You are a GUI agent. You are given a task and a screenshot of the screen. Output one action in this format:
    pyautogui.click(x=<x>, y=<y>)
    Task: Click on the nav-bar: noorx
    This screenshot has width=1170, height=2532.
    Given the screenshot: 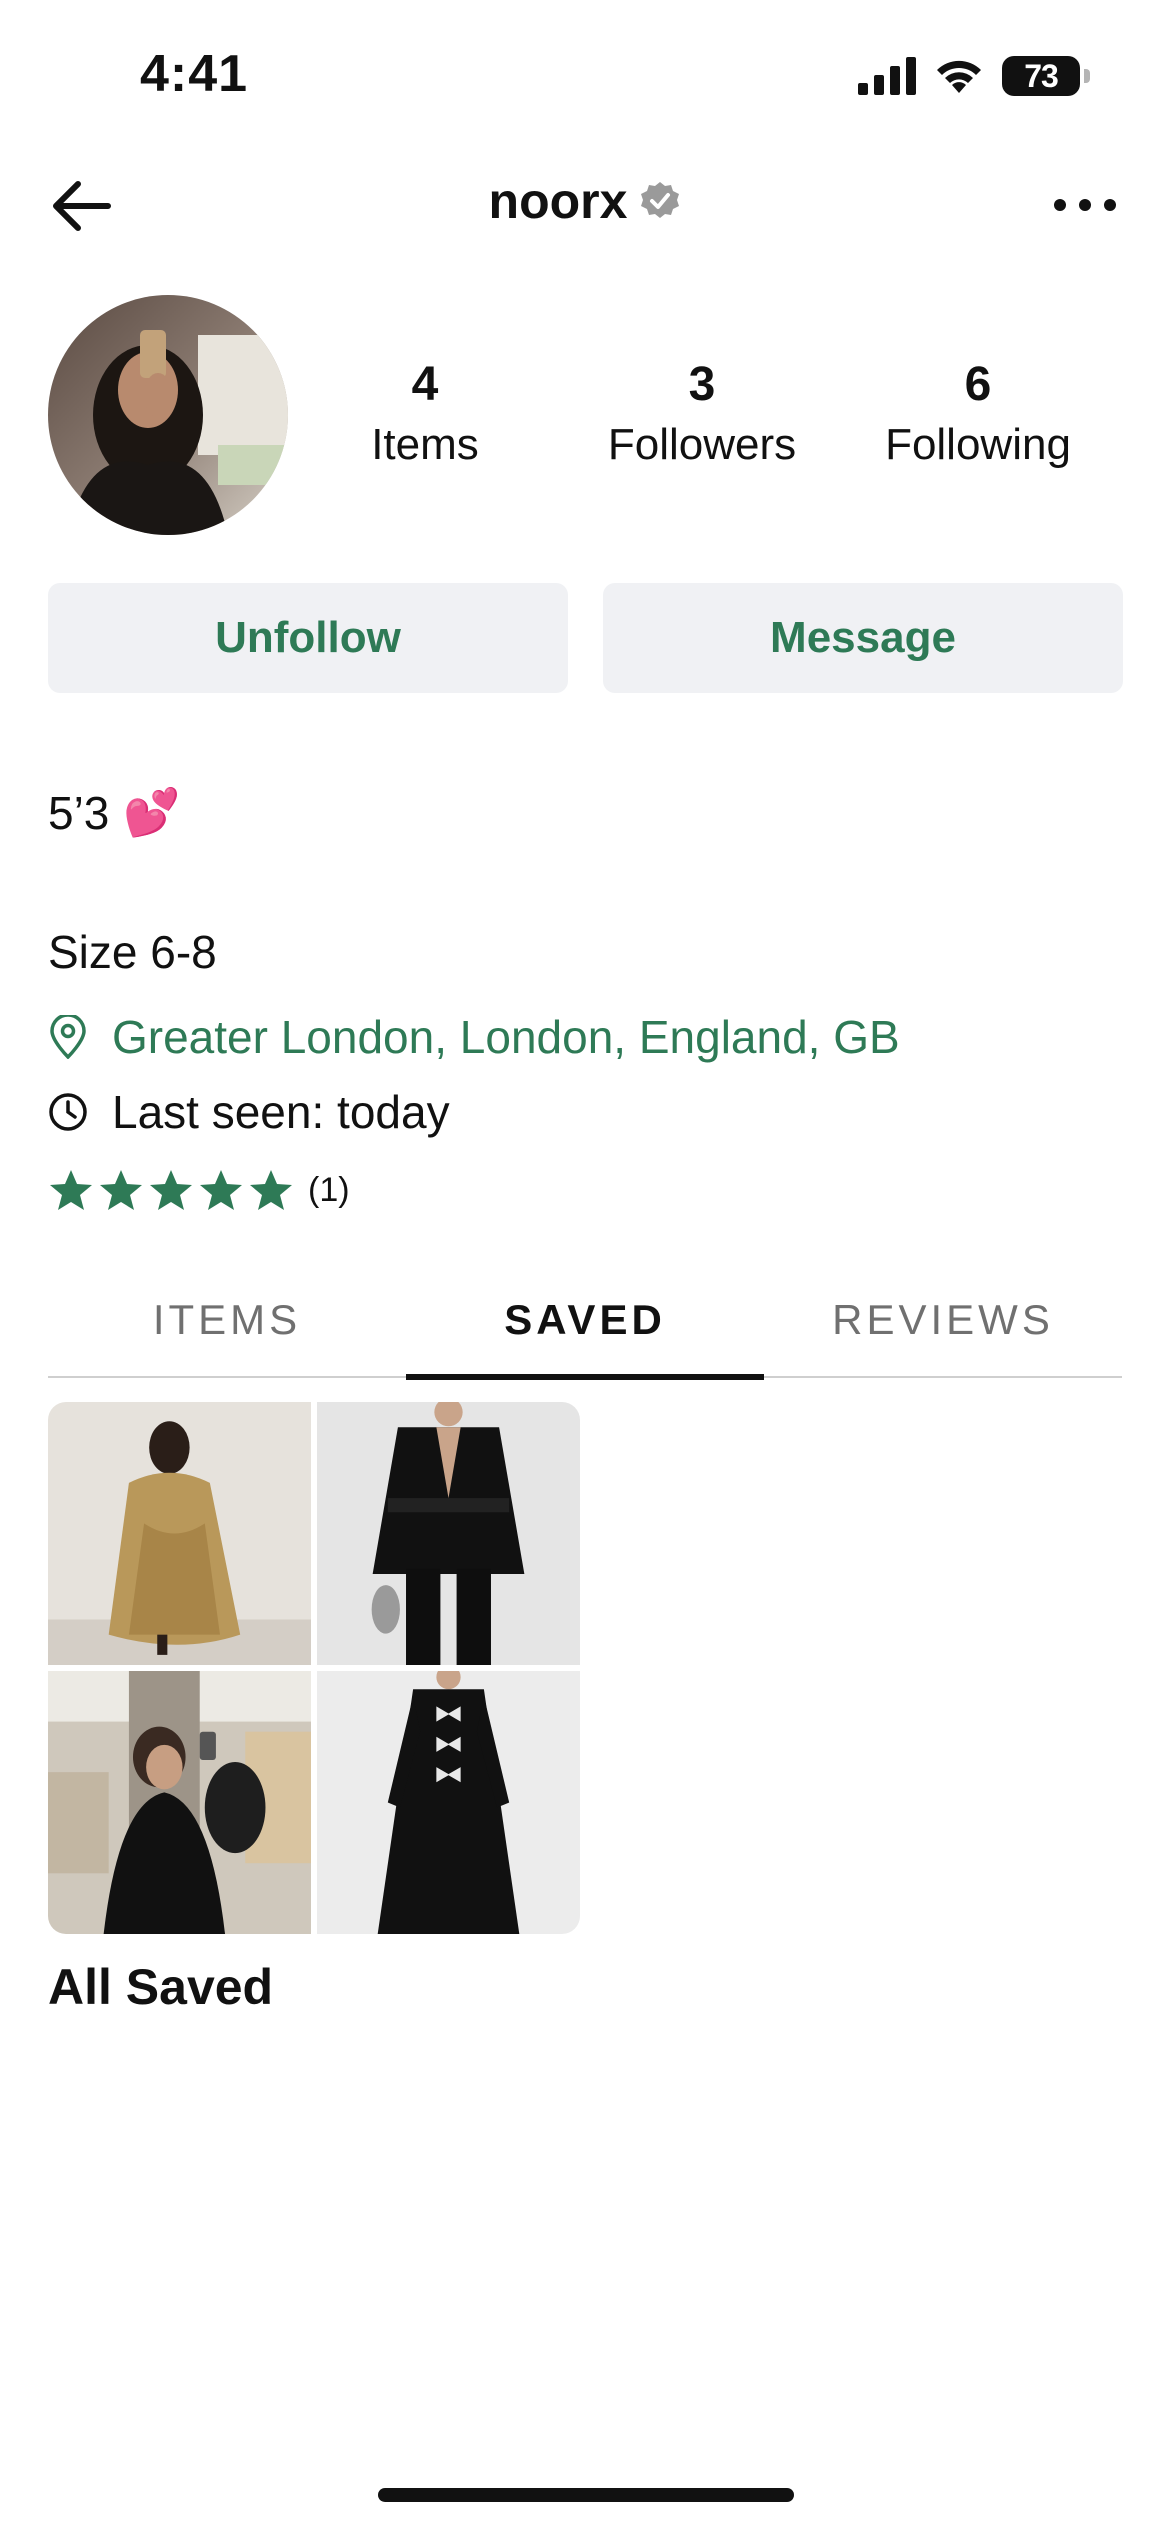 What is the action you would take?
    pyautogui.click(x=585, y=205)
    